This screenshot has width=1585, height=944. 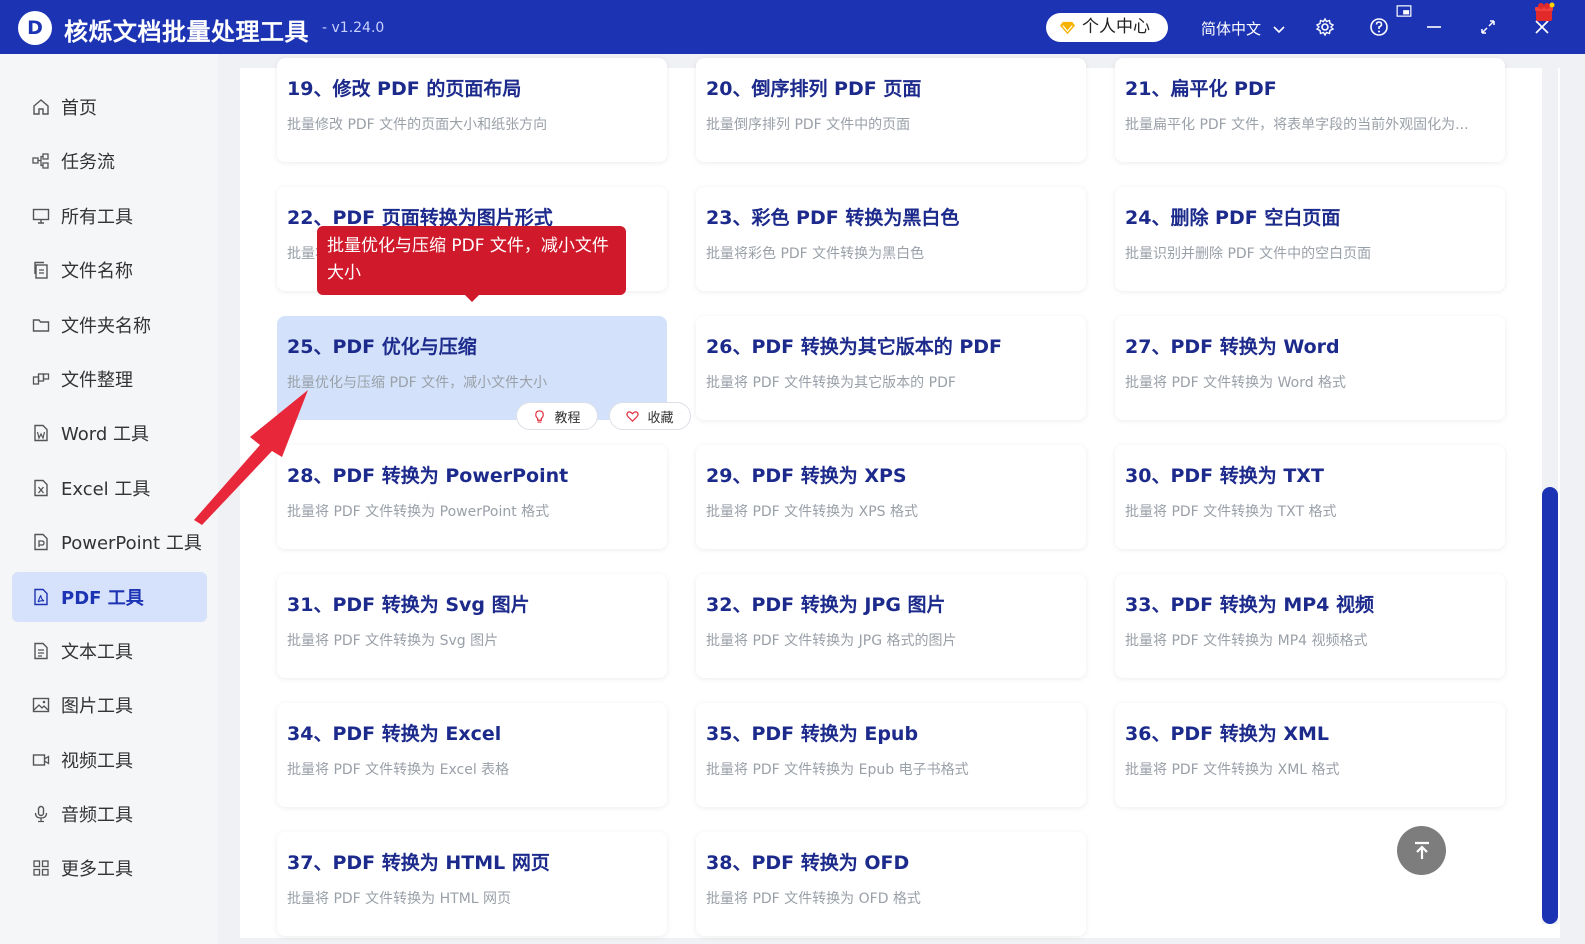 I want to click on tool-card: 30、PDF 转换为 TXT 批量将 PDF 文件转换为 TXT 格式, so click(x=1310, y=497).